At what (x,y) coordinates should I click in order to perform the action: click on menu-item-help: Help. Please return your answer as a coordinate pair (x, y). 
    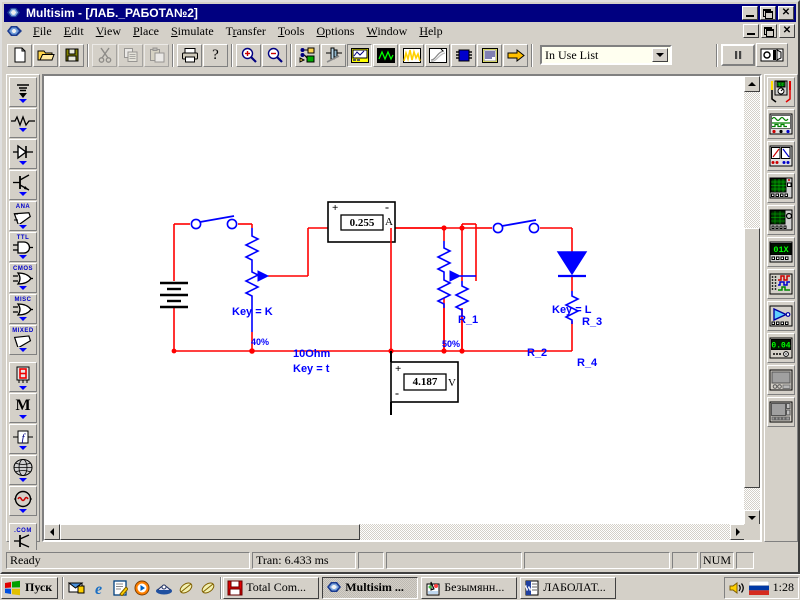
    Looking at the image, I should click on (430, 31).